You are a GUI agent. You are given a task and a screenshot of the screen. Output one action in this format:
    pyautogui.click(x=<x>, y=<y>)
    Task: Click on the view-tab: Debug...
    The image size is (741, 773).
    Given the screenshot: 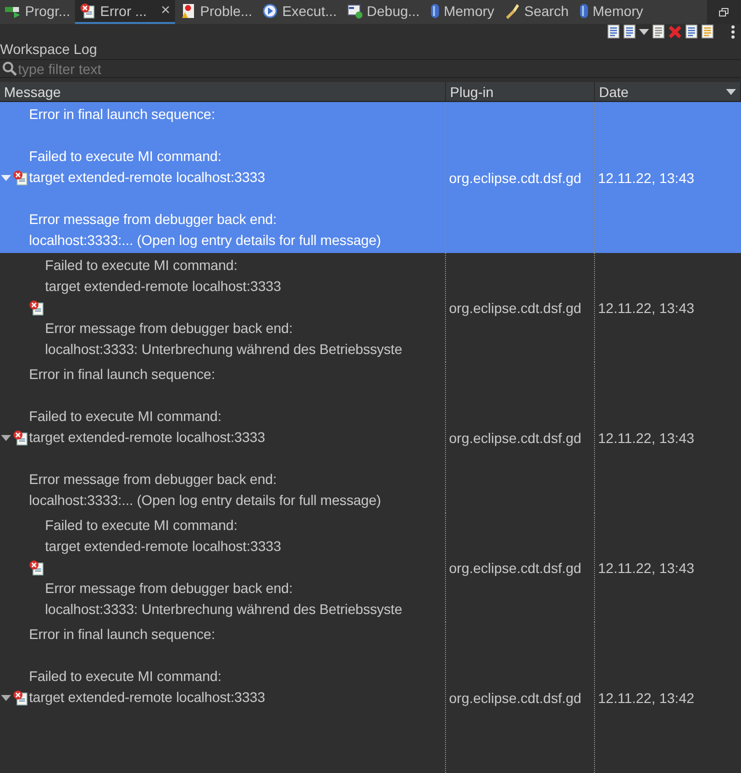 What is the action you would take?
    pyautogui.click(x=383, y=12)
    